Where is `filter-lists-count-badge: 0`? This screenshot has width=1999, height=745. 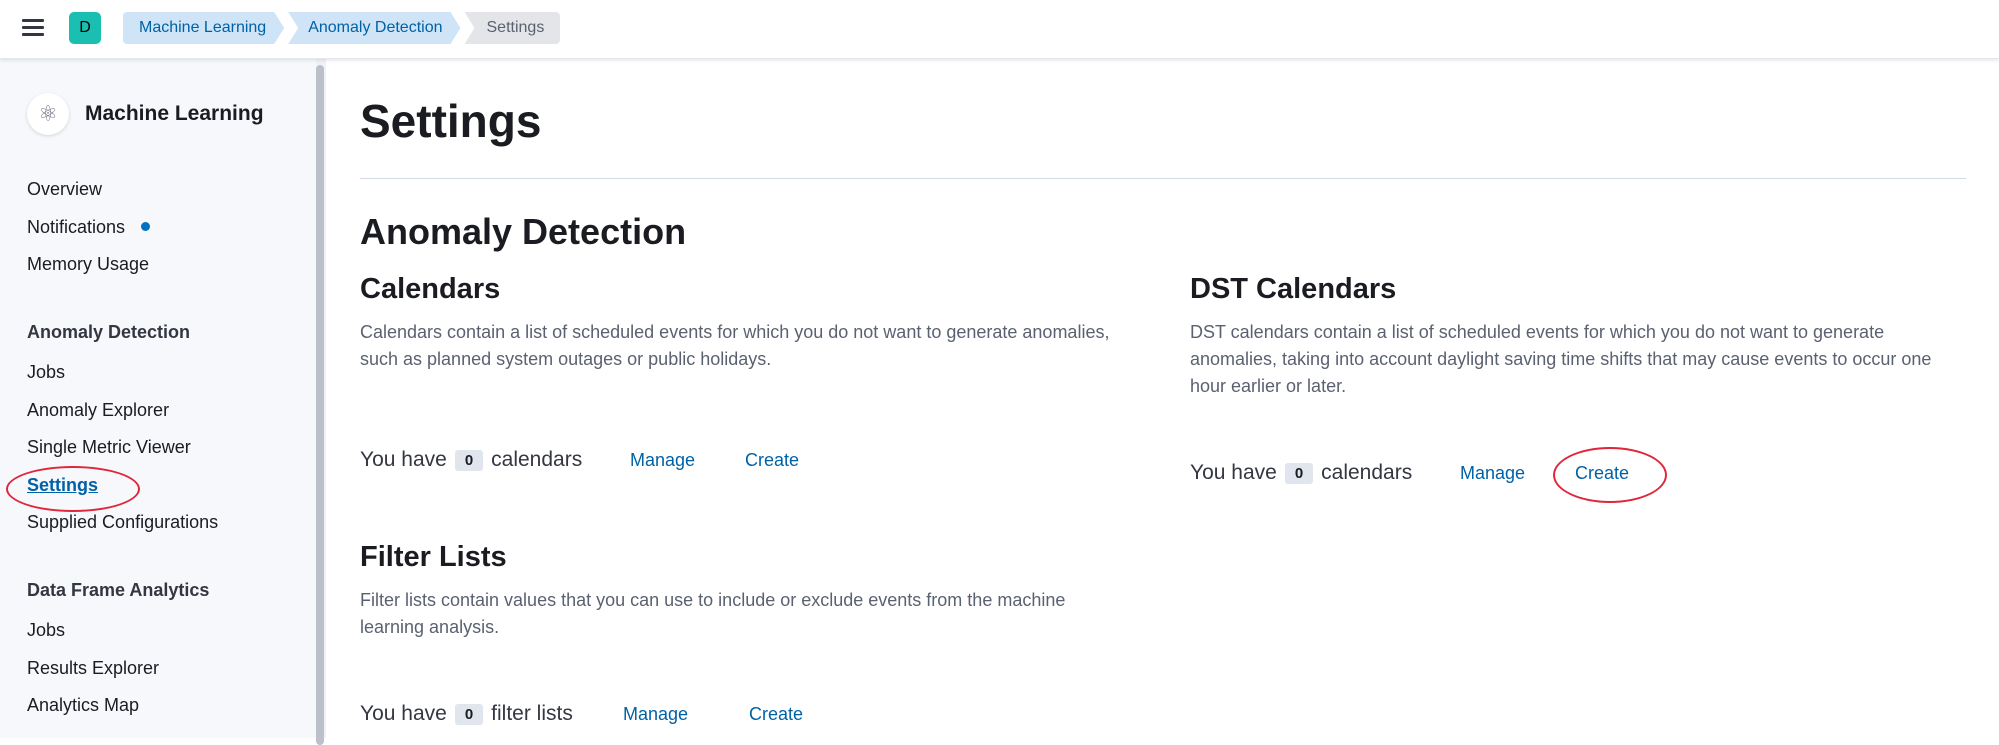
filter-lists-count-badge: 0 is located at coordinates (469, 714).